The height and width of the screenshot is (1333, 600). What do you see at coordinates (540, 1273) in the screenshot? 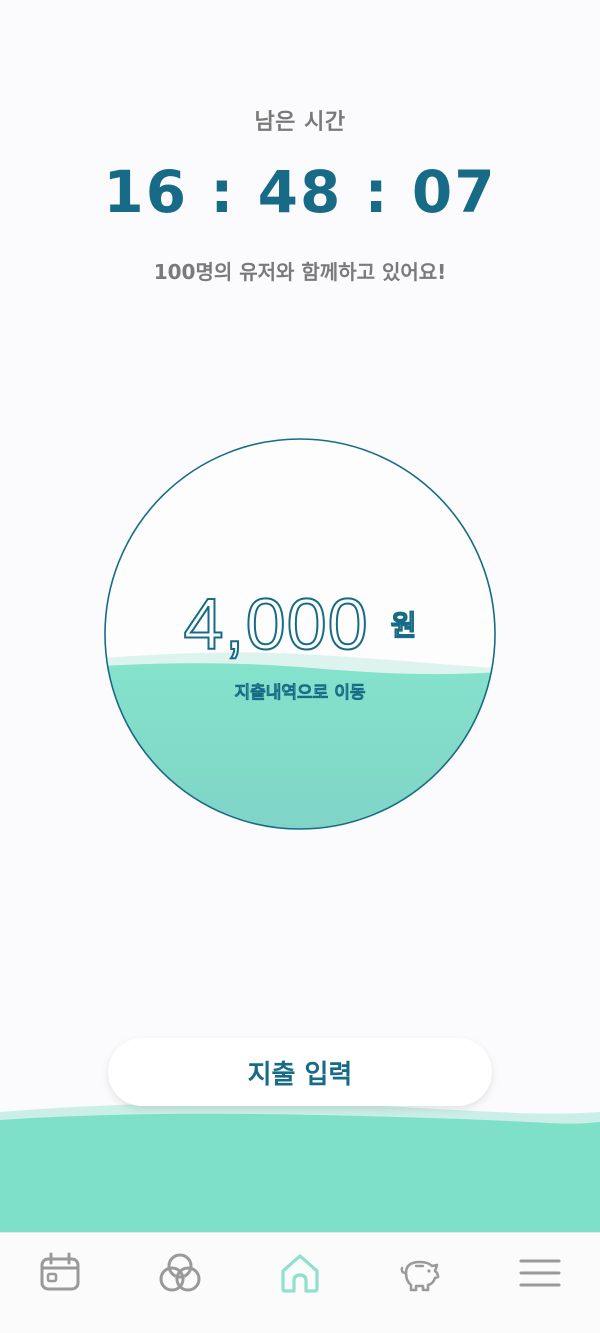
I see `menu-icon` at bounding box center [540, 1273].